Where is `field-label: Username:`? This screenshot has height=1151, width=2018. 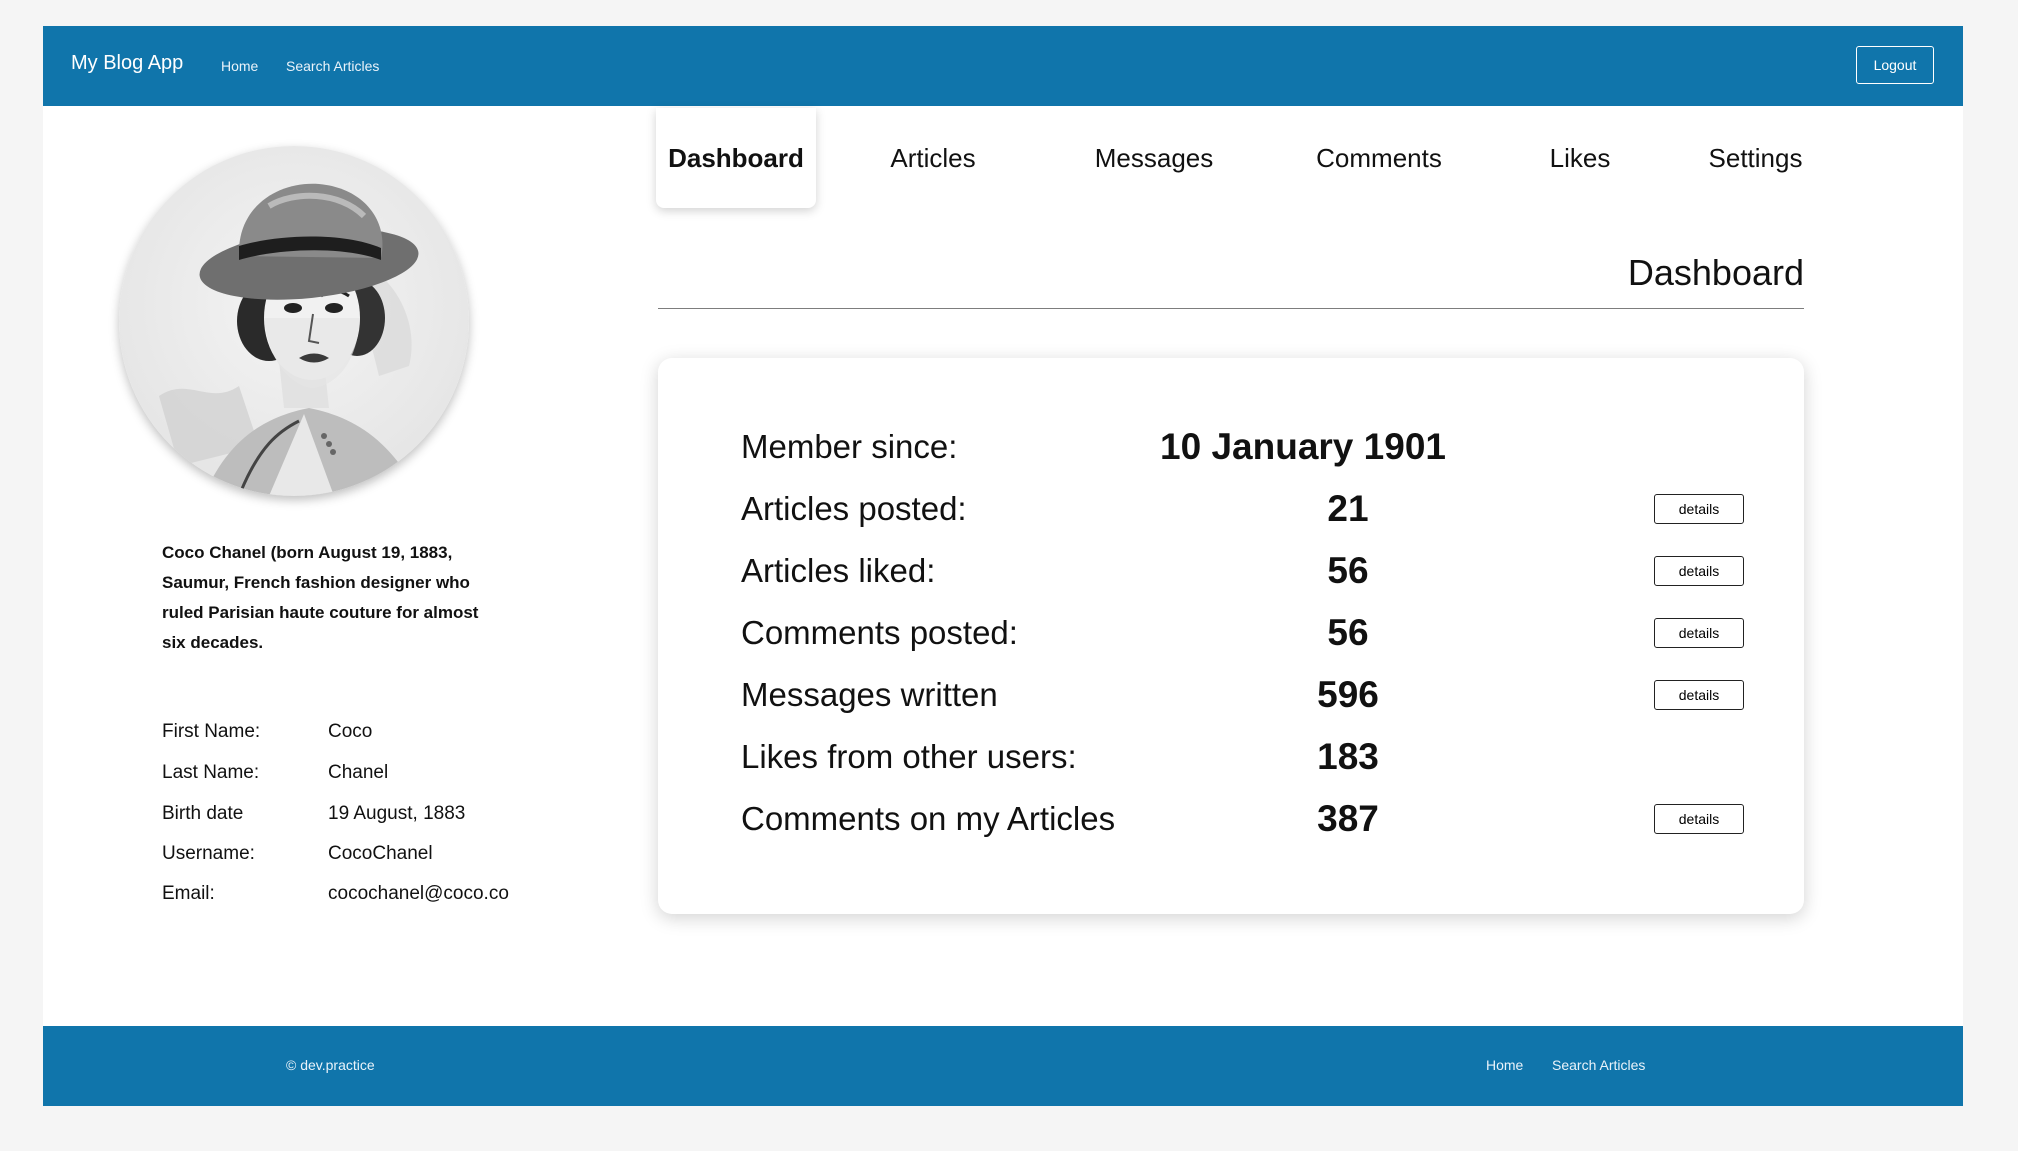 field-label: Username: is located at coordinates (208, 853).